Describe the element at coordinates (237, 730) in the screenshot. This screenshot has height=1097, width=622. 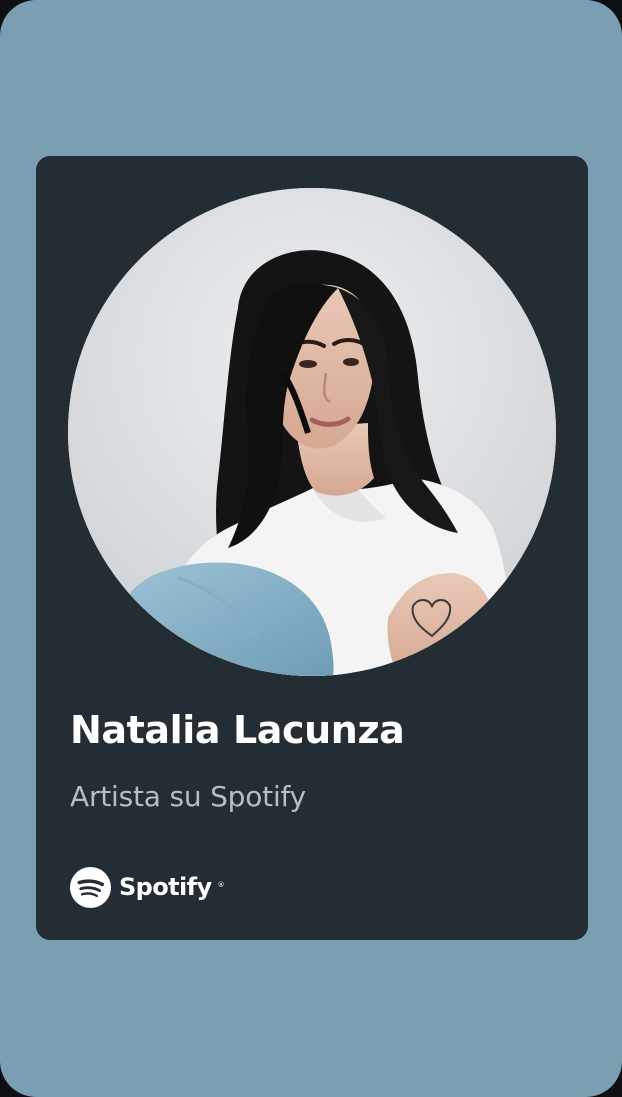
I see `artist-name: Natalia Lacunza` at that location.